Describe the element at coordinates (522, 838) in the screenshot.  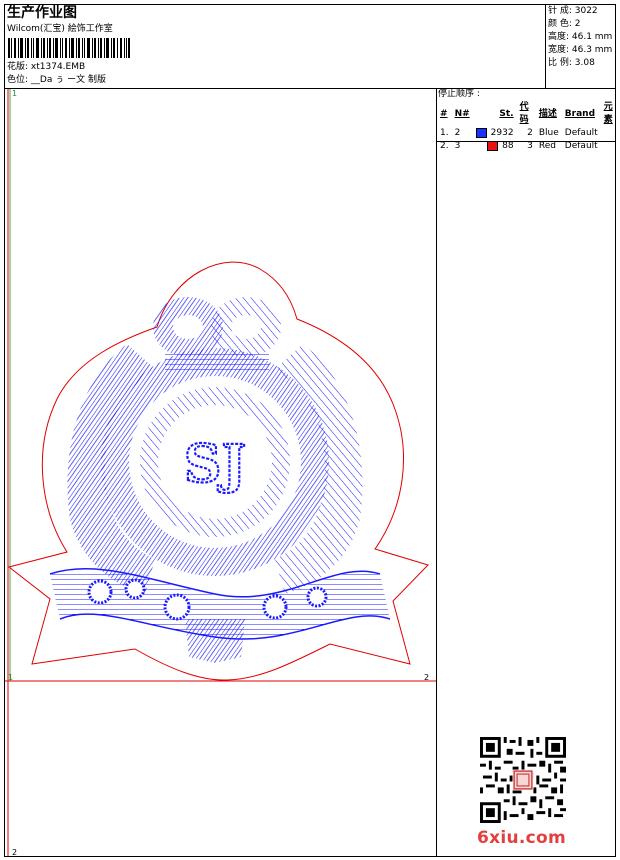
I see `watermark-logo: 6xiu.com` at that location.